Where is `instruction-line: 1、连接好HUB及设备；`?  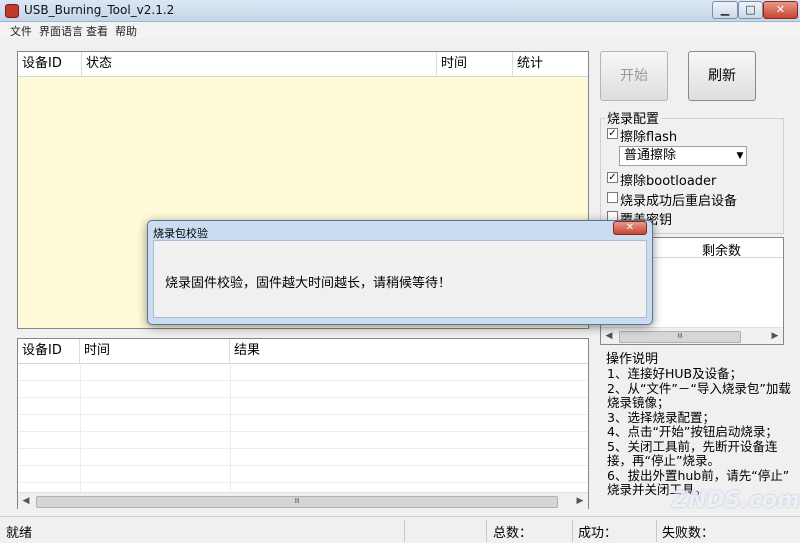
instruction-line: 1、连接好HUB及设备； is located at coordinates (675, 373).